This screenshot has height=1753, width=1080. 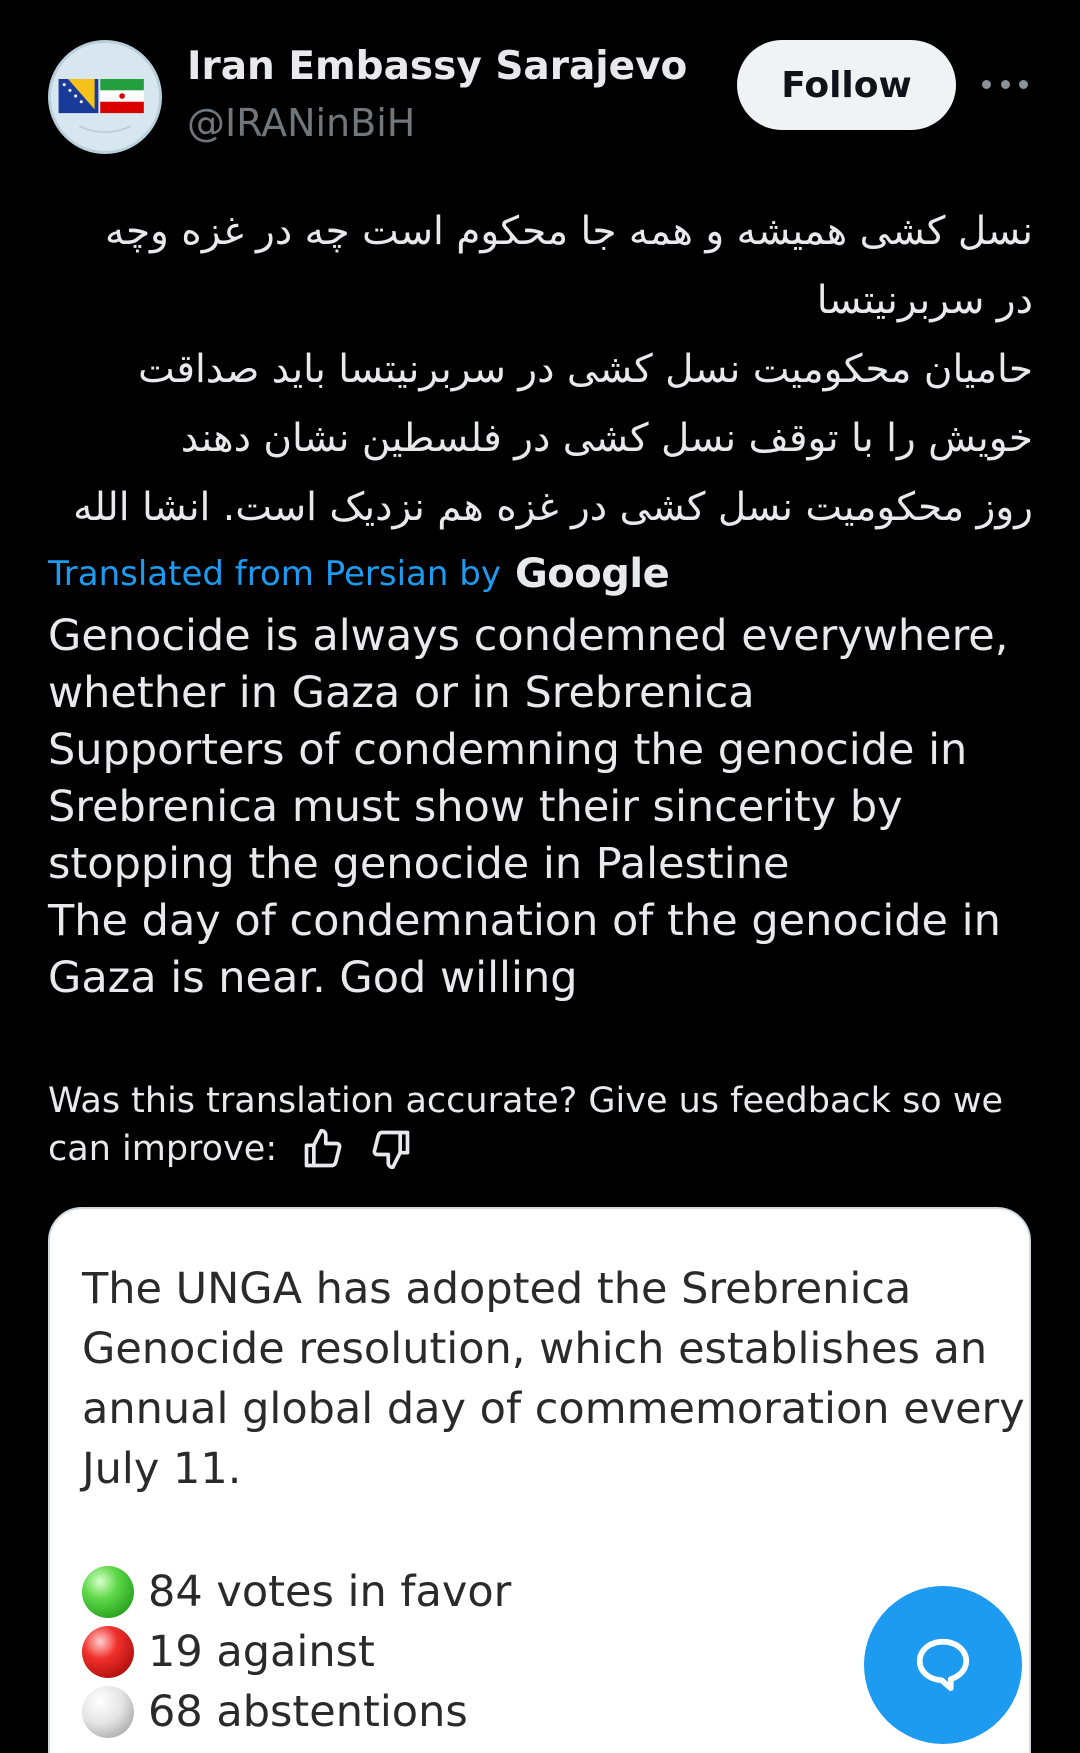 What do you see at coordinates (308, 1712) in the screenshot?
I see `vote-label: 68 abstentions` at bounding box center [308, 1712].